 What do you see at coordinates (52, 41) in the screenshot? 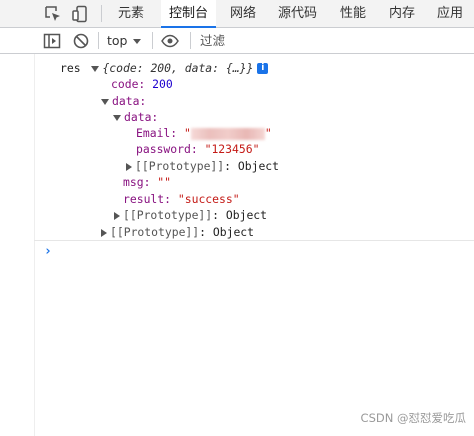
I see `sidebar-toggle-icon` at bounding box center [52, 41].